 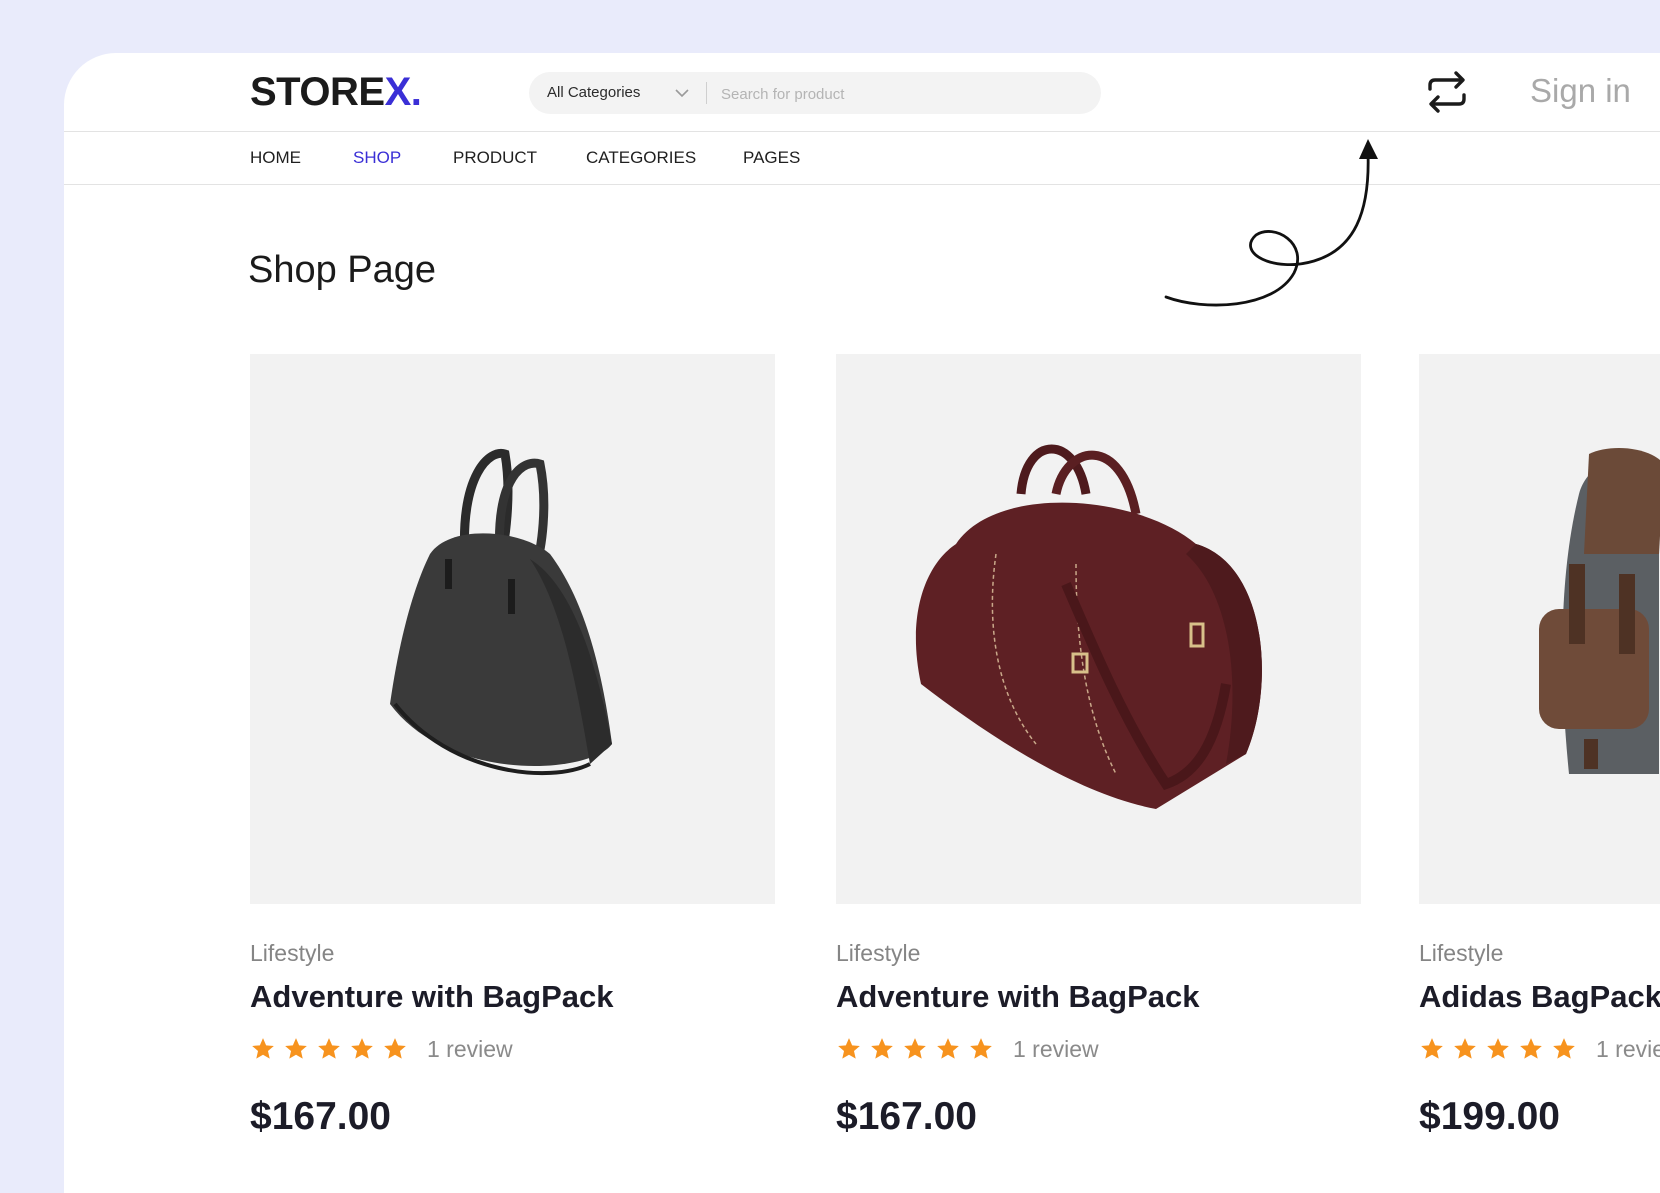 What do you see at coordinates (495, 158) in the screenshot?
I see `nav-item-product: PRODUCT` at bounding box center [495, 158].